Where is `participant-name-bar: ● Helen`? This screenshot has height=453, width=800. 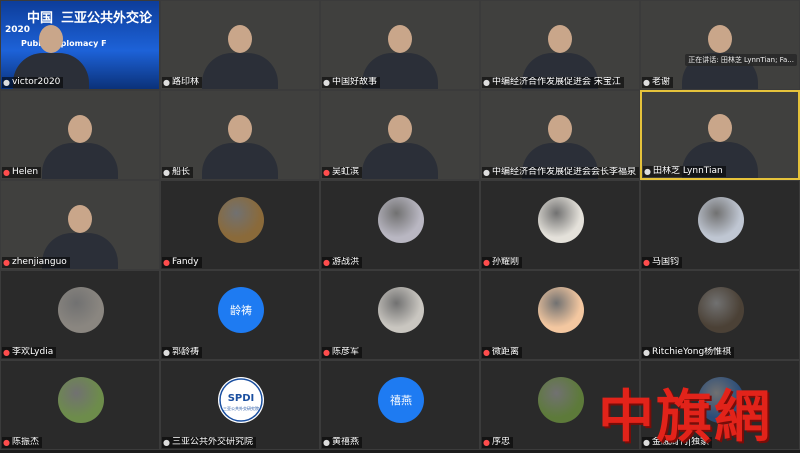 participant-name-bar: ● Helen is located at coordinates (22, 172).